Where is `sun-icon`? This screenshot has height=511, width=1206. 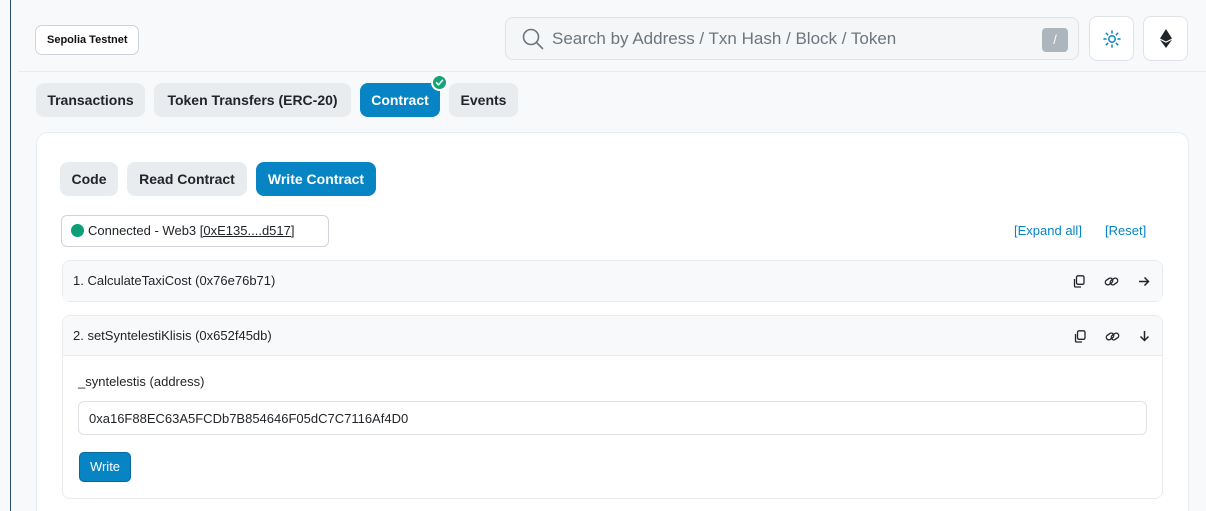 sun-icon is located at coordinates (1111, 38).